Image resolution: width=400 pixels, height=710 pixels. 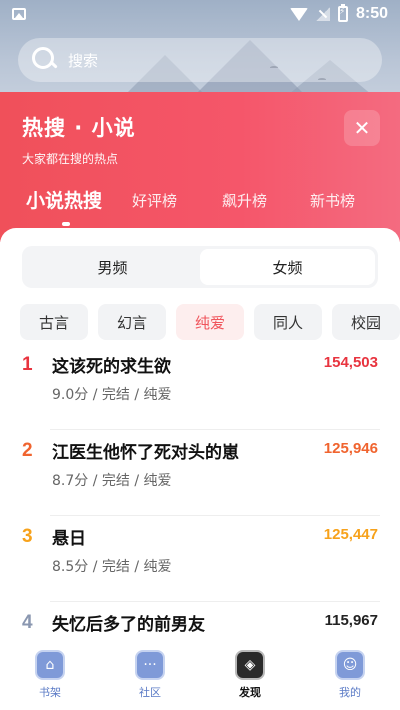 I want to click on tab-top-rated: 好评榜, so click(x=154, y=200).